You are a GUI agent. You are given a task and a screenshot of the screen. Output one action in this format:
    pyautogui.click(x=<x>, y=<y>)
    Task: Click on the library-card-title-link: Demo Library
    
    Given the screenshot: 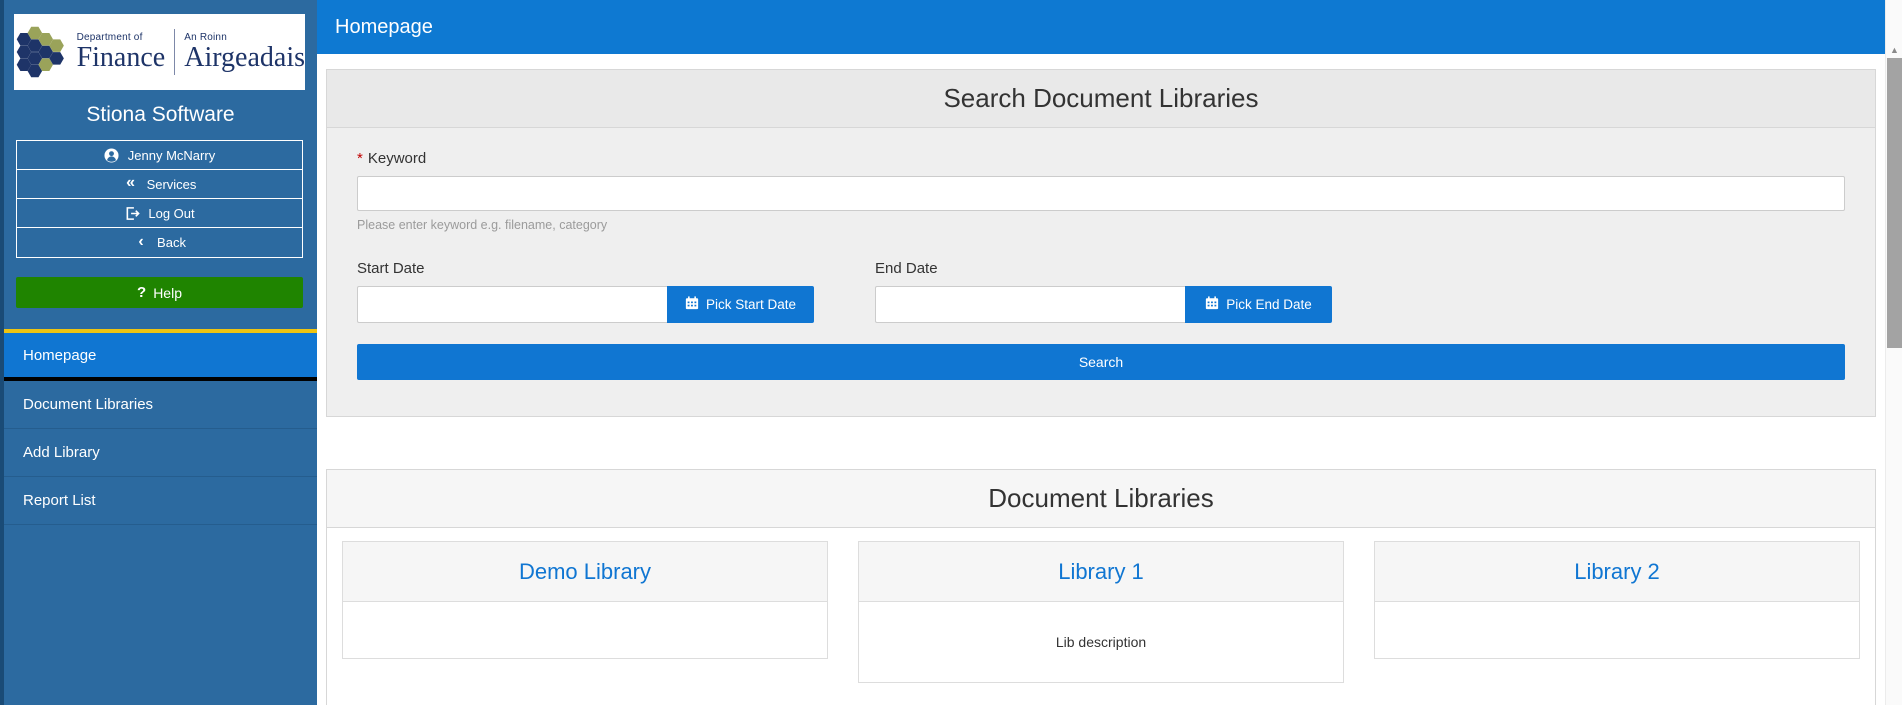 What is the action you would take?
    pyautogui.click(x=585, y=572)
    